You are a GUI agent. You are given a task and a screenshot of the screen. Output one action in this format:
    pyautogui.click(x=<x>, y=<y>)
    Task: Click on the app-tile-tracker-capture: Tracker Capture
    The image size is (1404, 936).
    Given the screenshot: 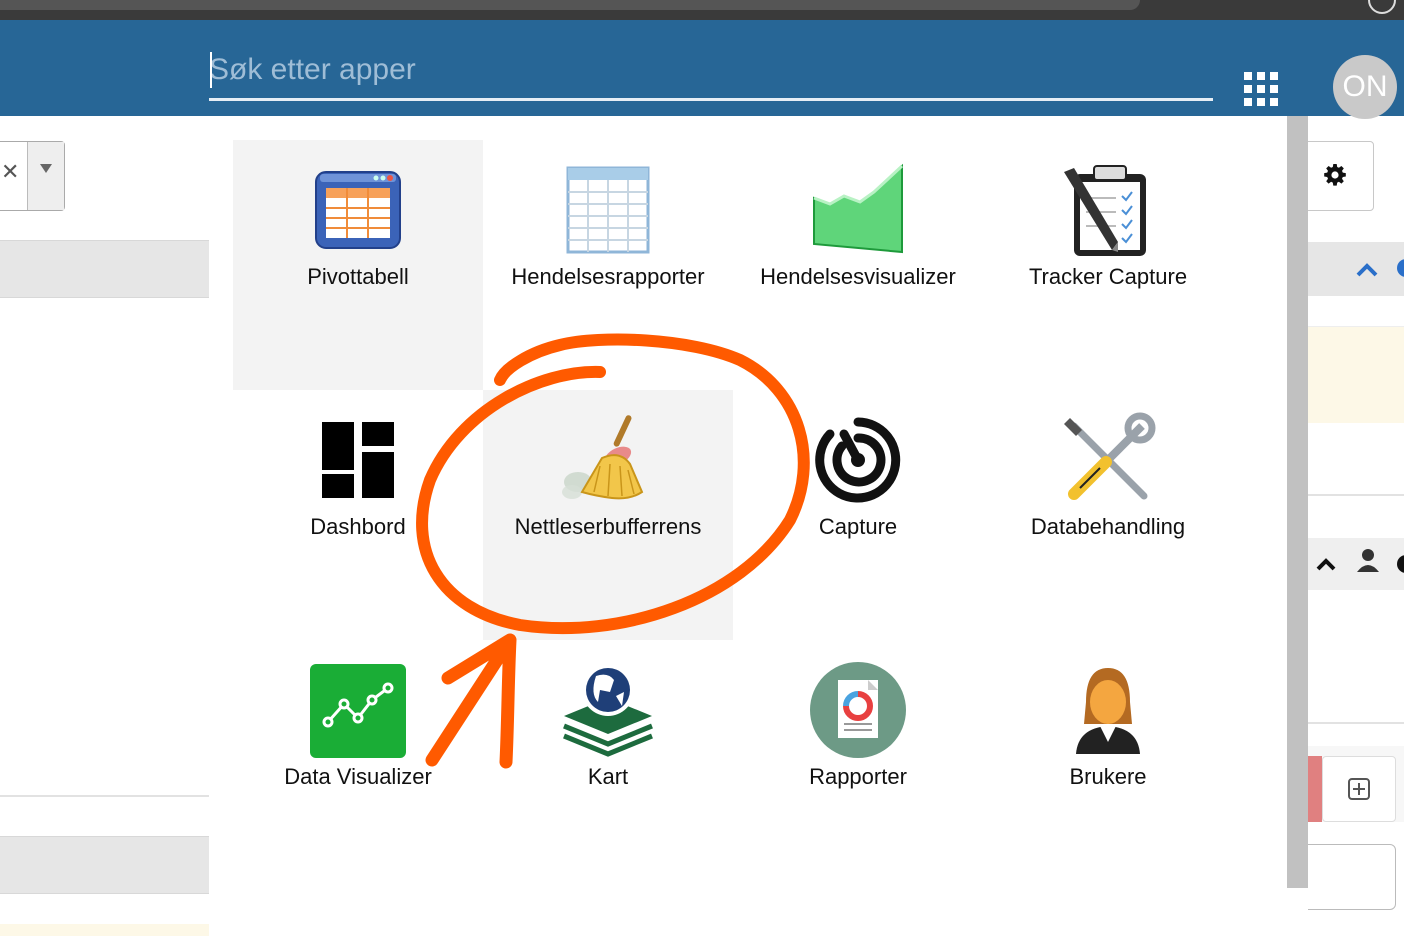 What is the action you would take?
    pyautogui.click(x=1108, y=265)
    